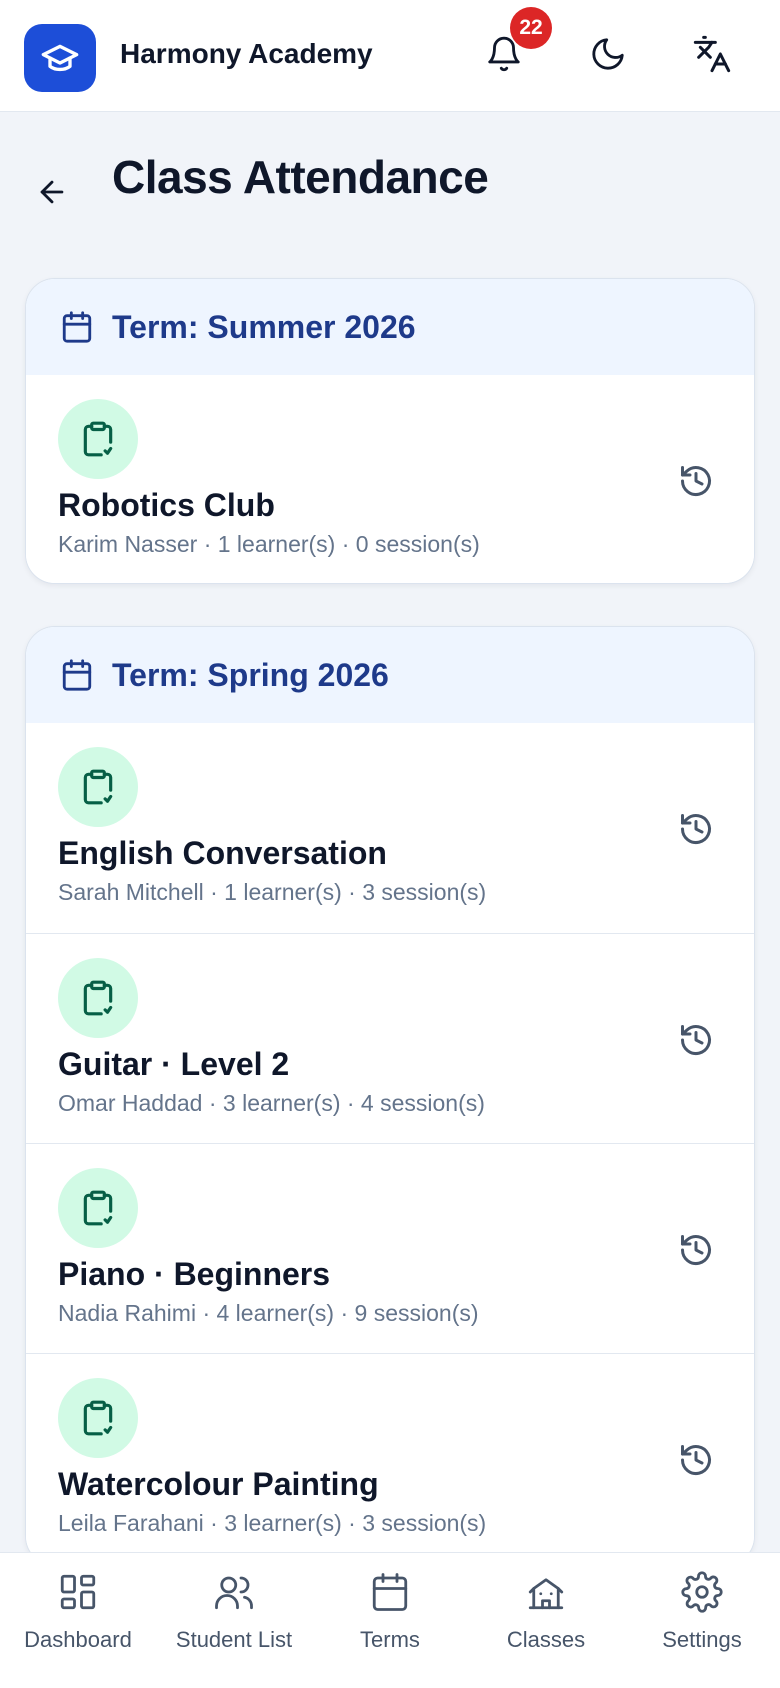 The width and height of the screenshot is (780, 1688). I want to click on arrow-left-icon, so click(52, 192).